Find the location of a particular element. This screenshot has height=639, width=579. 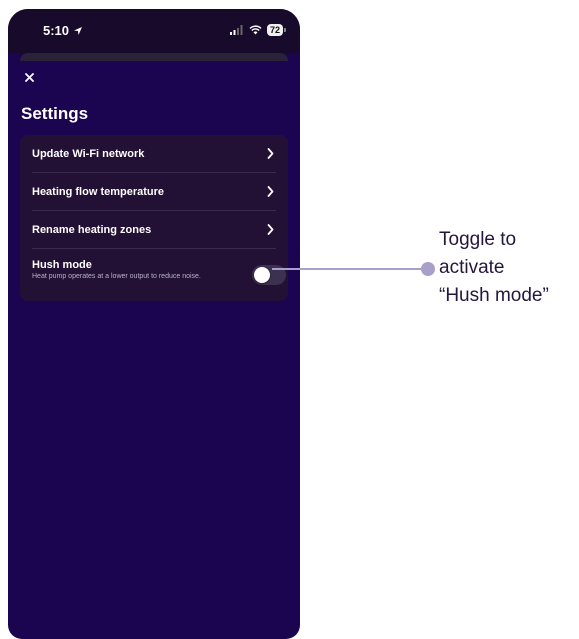

settings-item-heating-flow: Heating flow temperature is located at coordinates (154, 191).